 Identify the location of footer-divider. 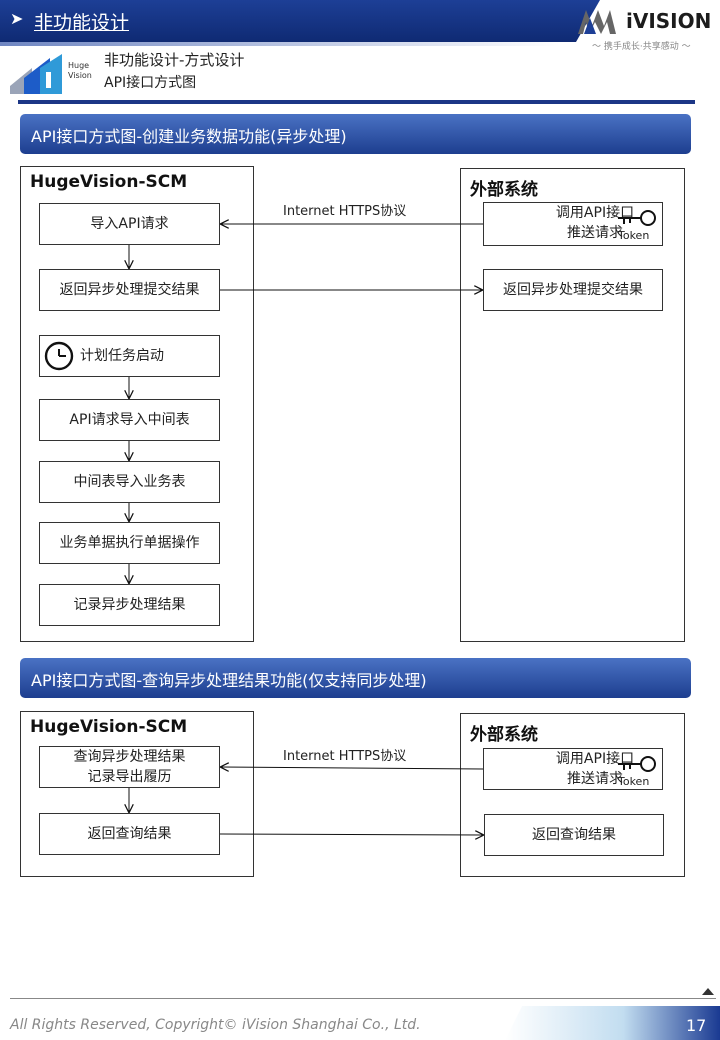
(363, 998).